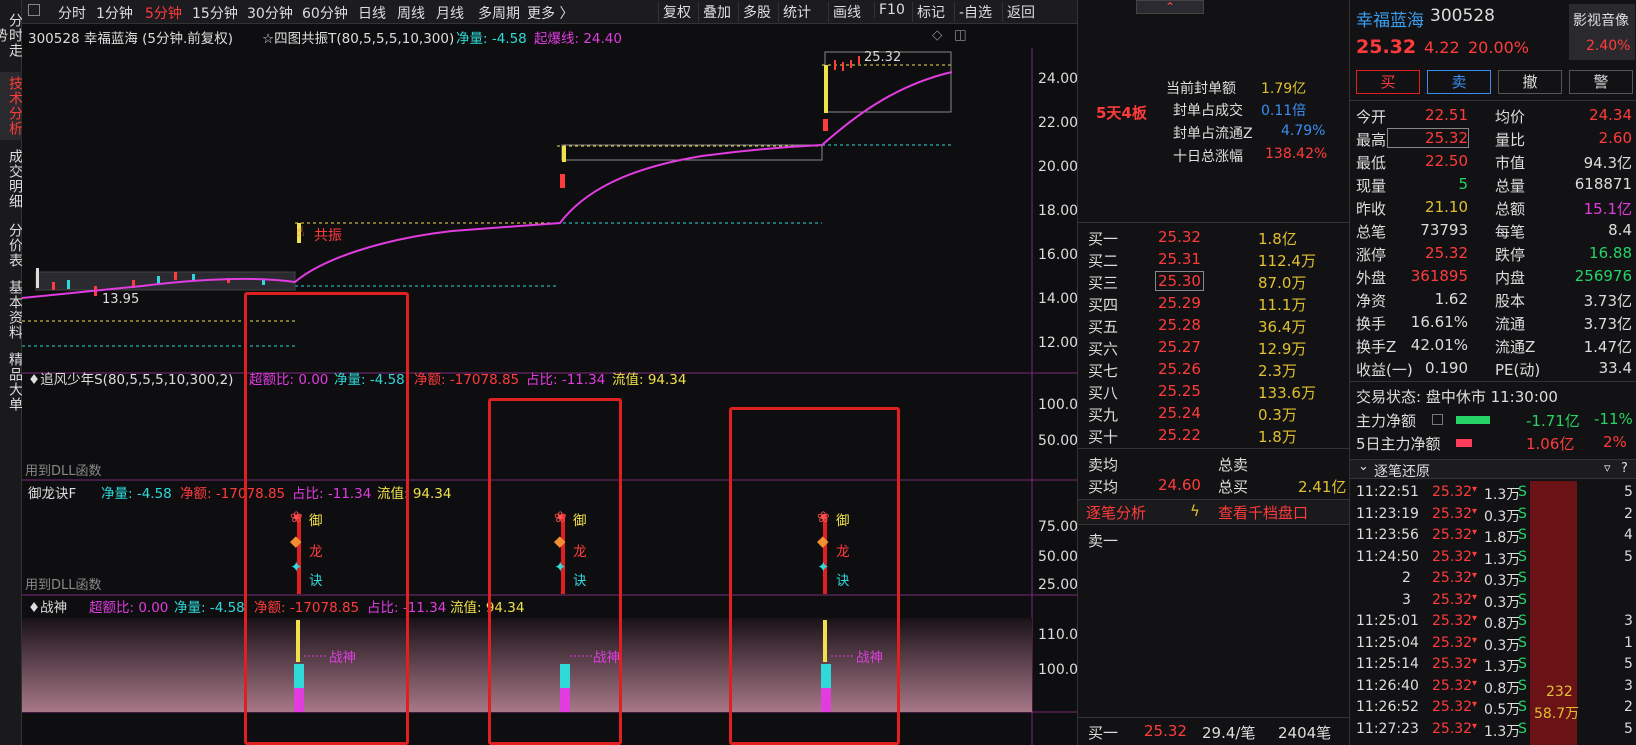 This screenshot has width=1636, height=745. I want to click on tb-draw: 画线, so click(846, 12).